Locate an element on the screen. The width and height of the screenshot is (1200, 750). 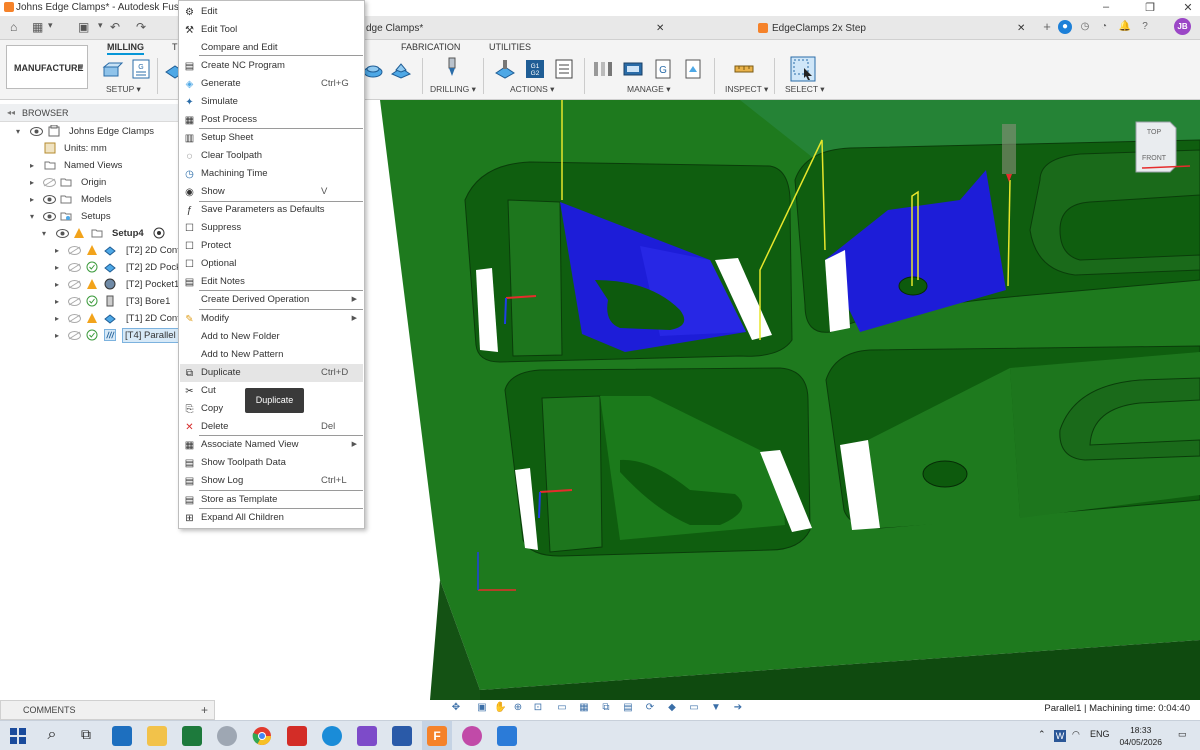
notification-center-icon: ▭ is located at coordinates (1182, 734).